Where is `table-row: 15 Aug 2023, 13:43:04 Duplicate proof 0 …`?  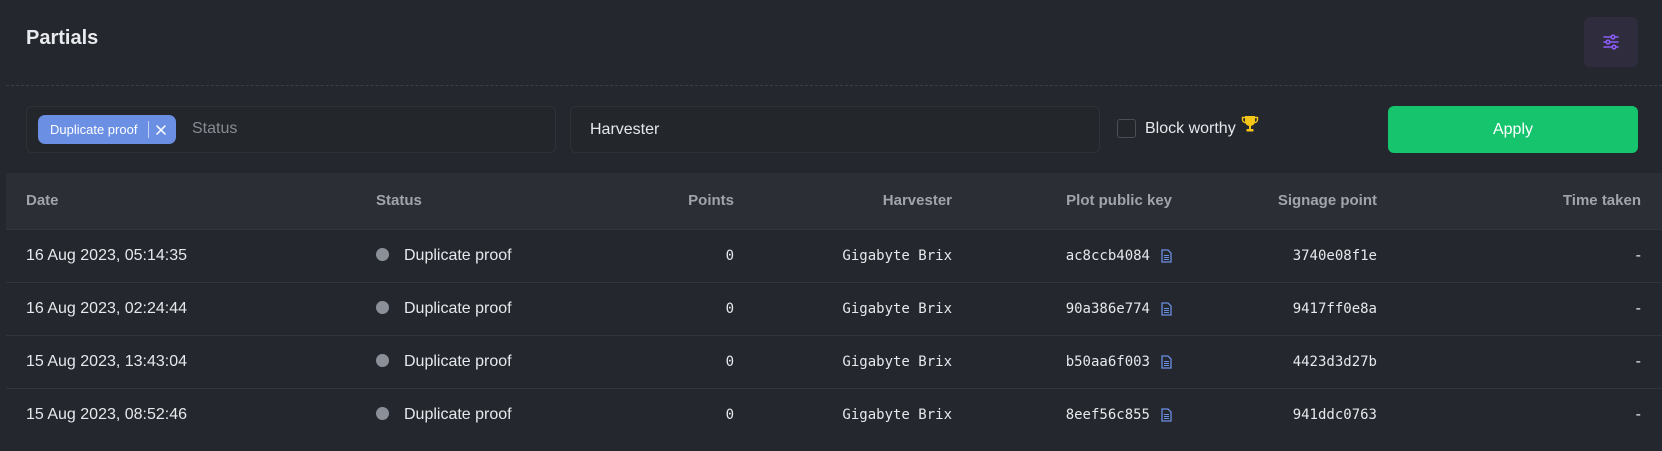 table-row: 15 Aug 2023, 13:43:04 Duplicate proof 0 … is located at coordinates (834, 361).